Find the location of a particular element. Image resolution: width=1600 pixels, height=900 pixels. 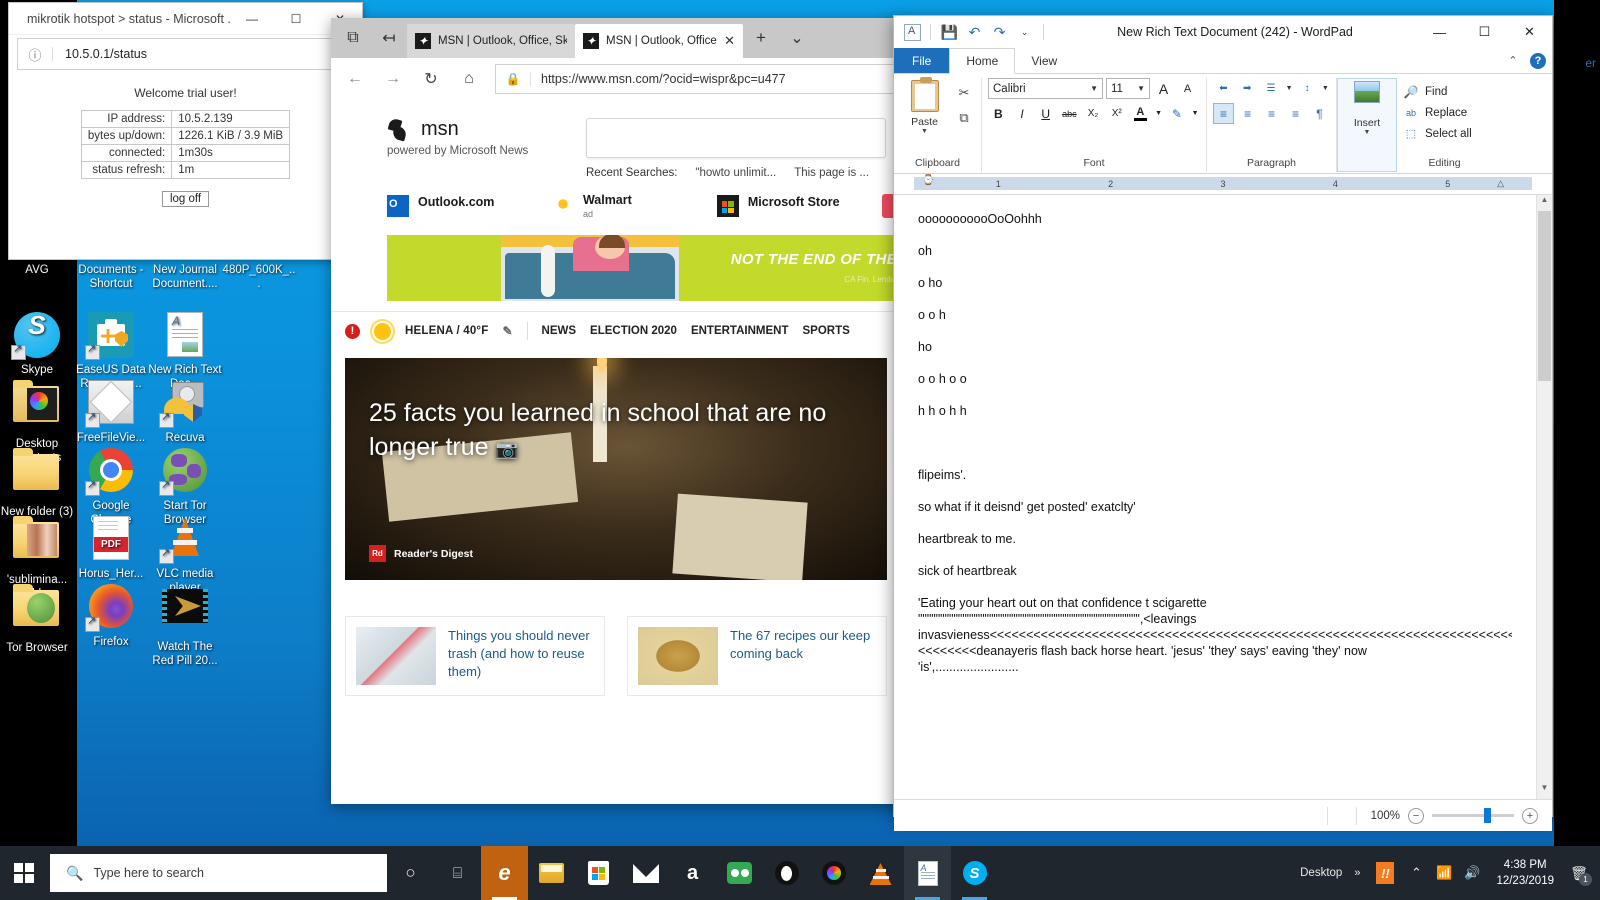

browser-tab-2: ✦ MSN | Outlook, Office, S ✕ is located at coordinates (659, 41).